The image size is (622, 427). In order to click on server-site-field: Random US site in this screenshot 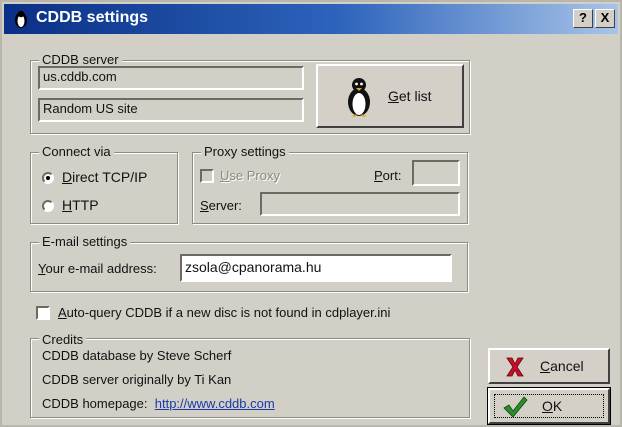, I will do `click(171, 110)`.